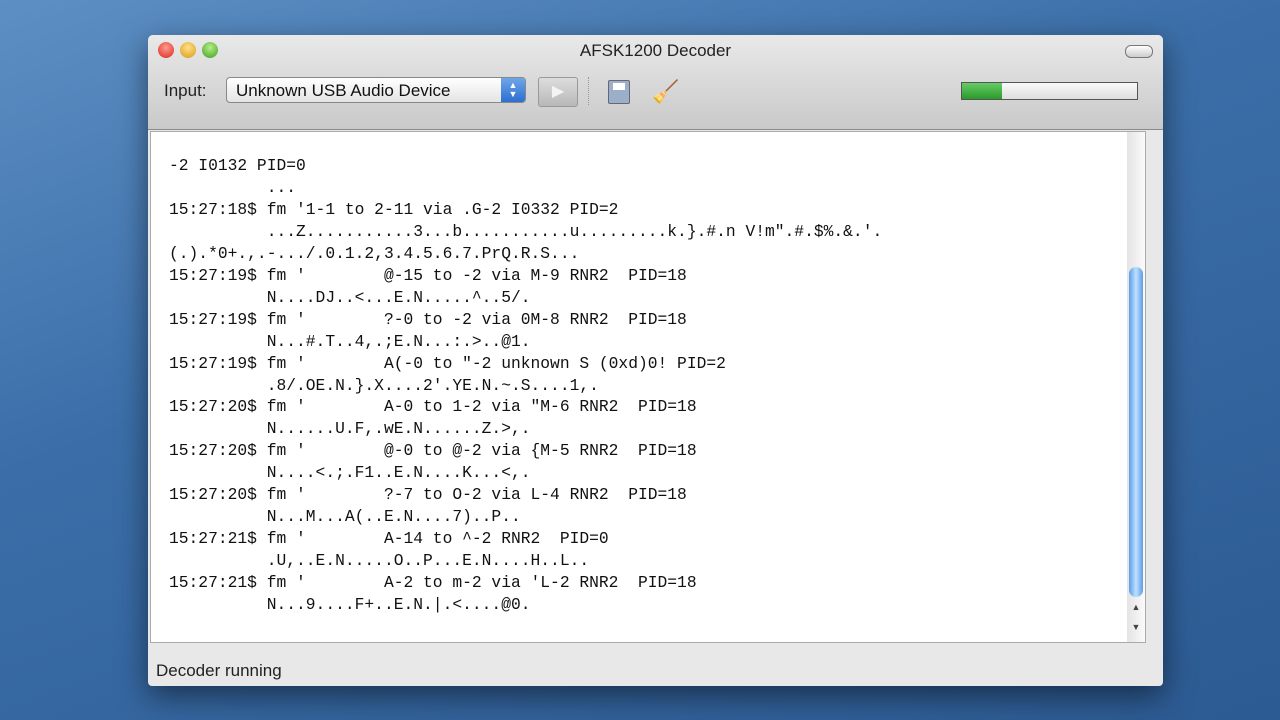  I want to click on broom-icon: 🧹, so click(665, 92).